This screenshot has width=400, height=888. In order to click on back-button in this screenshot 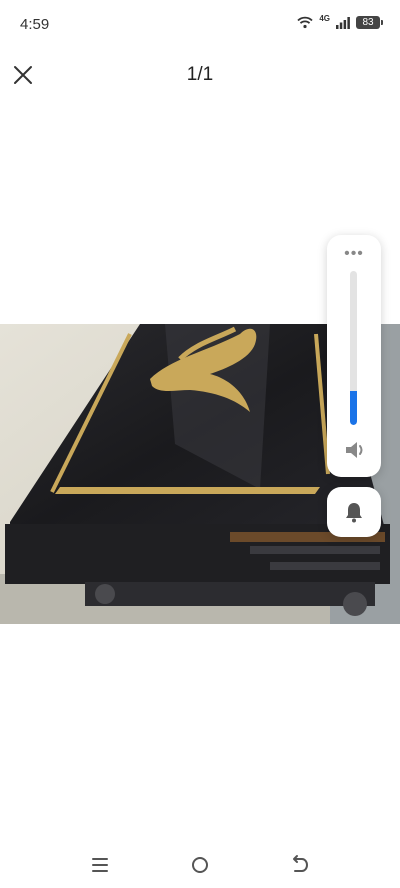, I will do `click(300, 865)`.